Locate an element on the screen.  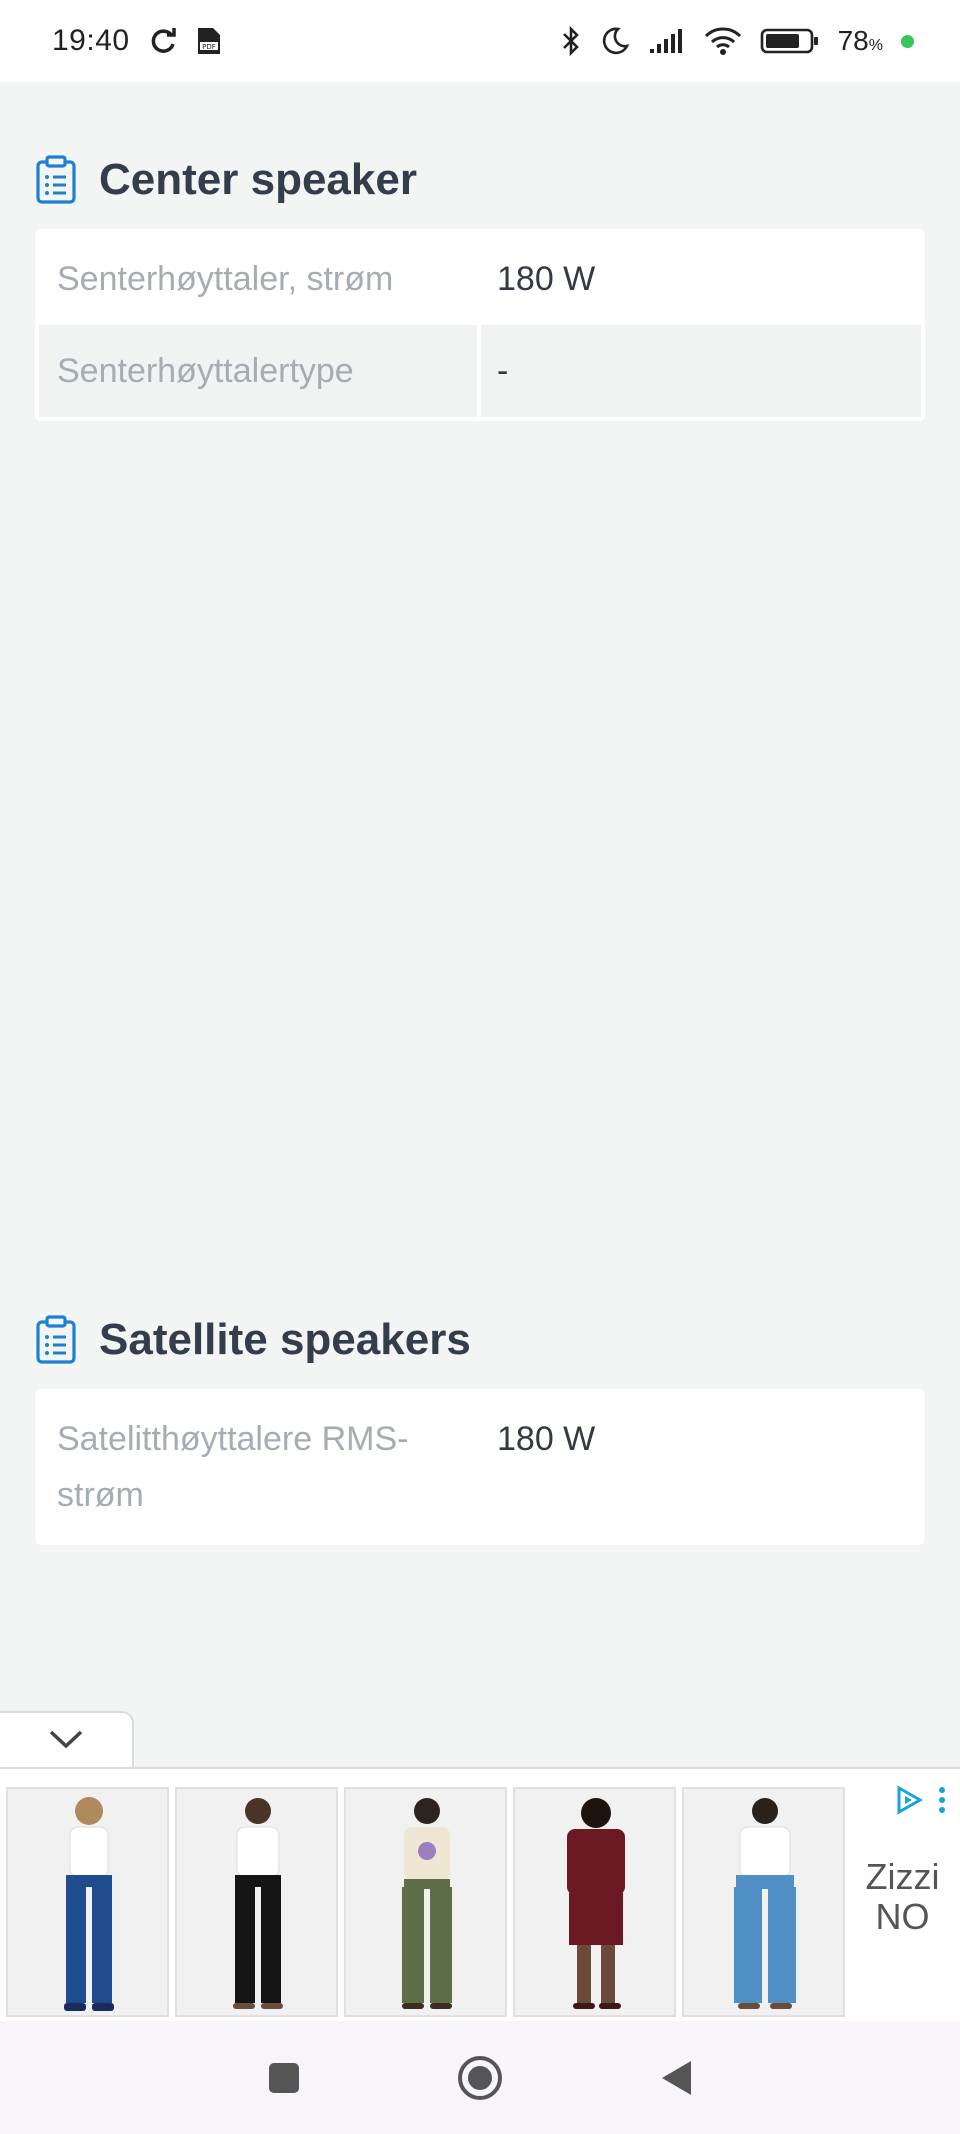
chevron-down-icon is located at coordinates (66, 1741).